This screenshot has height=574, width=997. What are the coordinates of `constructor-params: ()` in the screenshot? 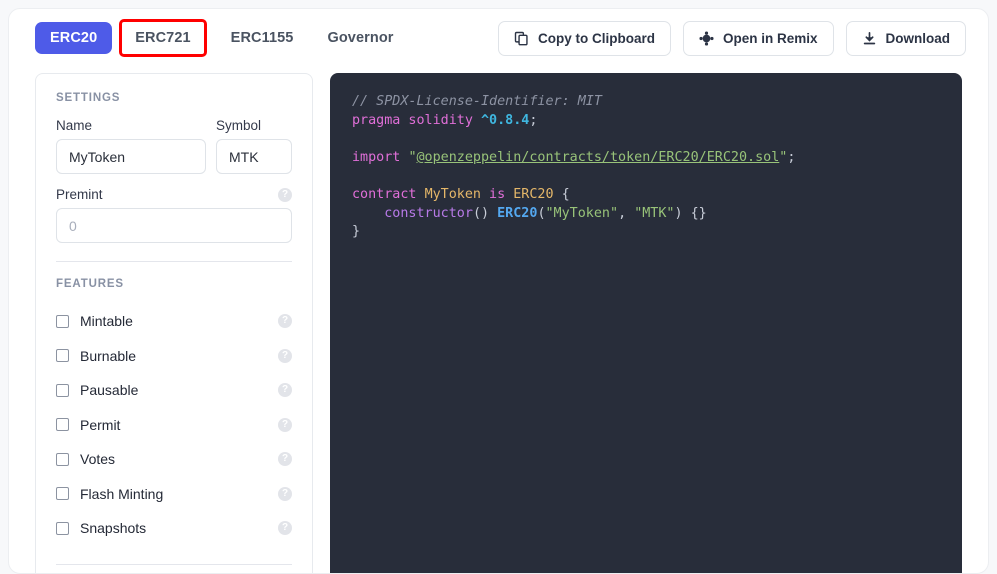 It's located at (485, 213).